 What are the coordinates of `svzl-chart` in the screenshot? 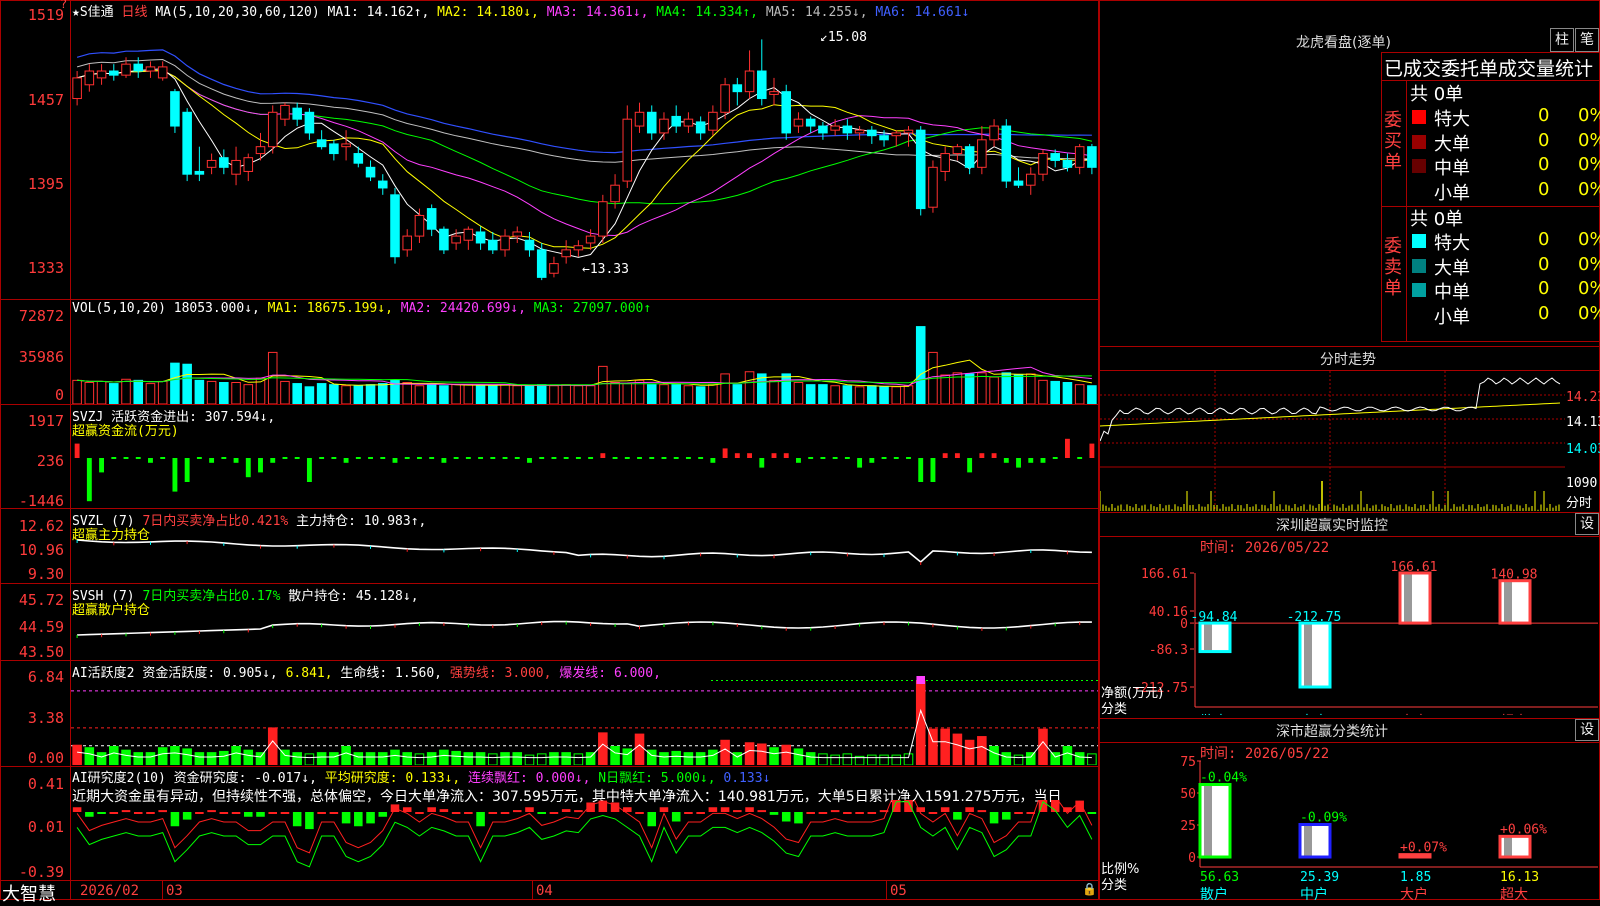 It's located at (584, 556).